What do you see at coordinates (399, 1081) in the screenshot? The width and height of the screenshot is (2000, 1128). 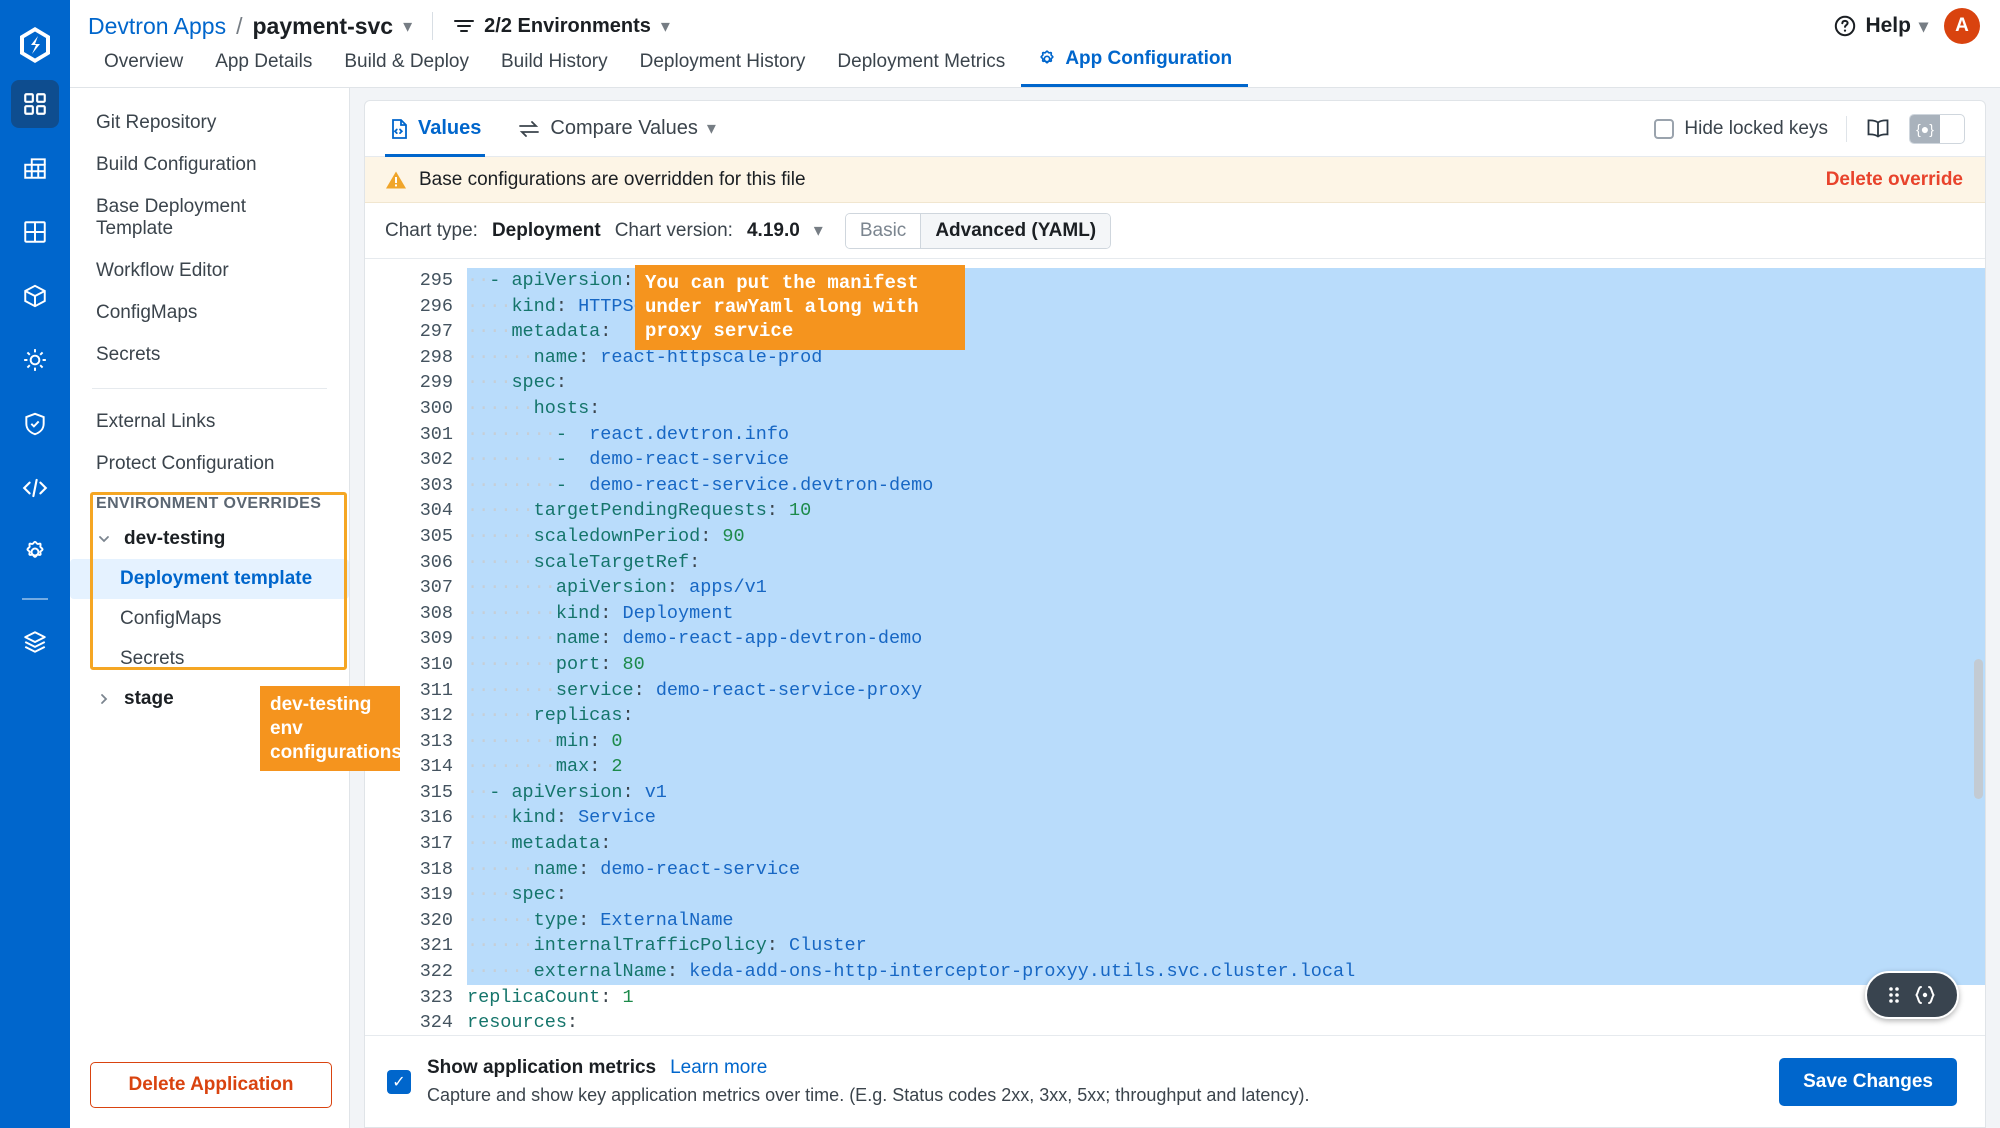 I see `show-metrics-checkbox: ✓` at bounding box center [399, 1081].